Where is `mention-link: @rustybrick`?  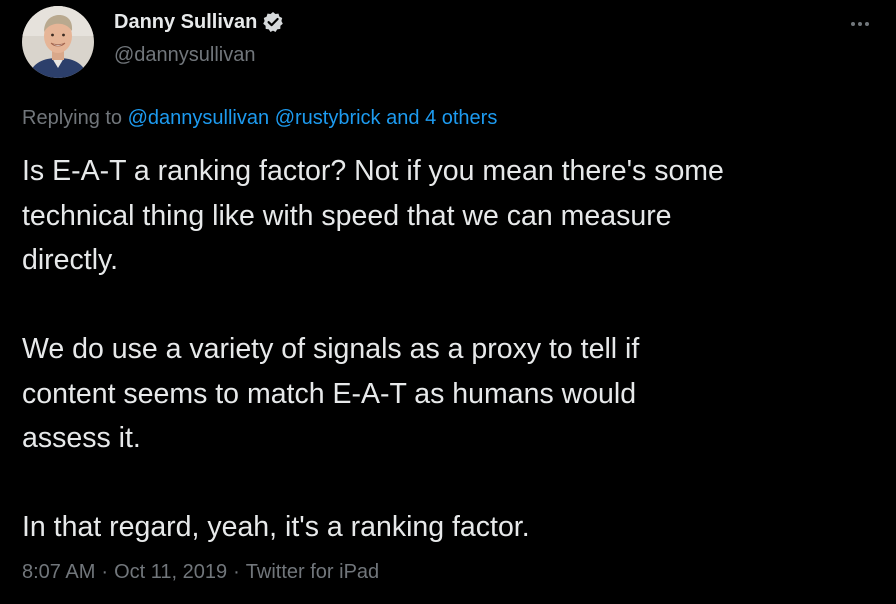 mention-link: @rustybrick is located at coordinates (328, 118).